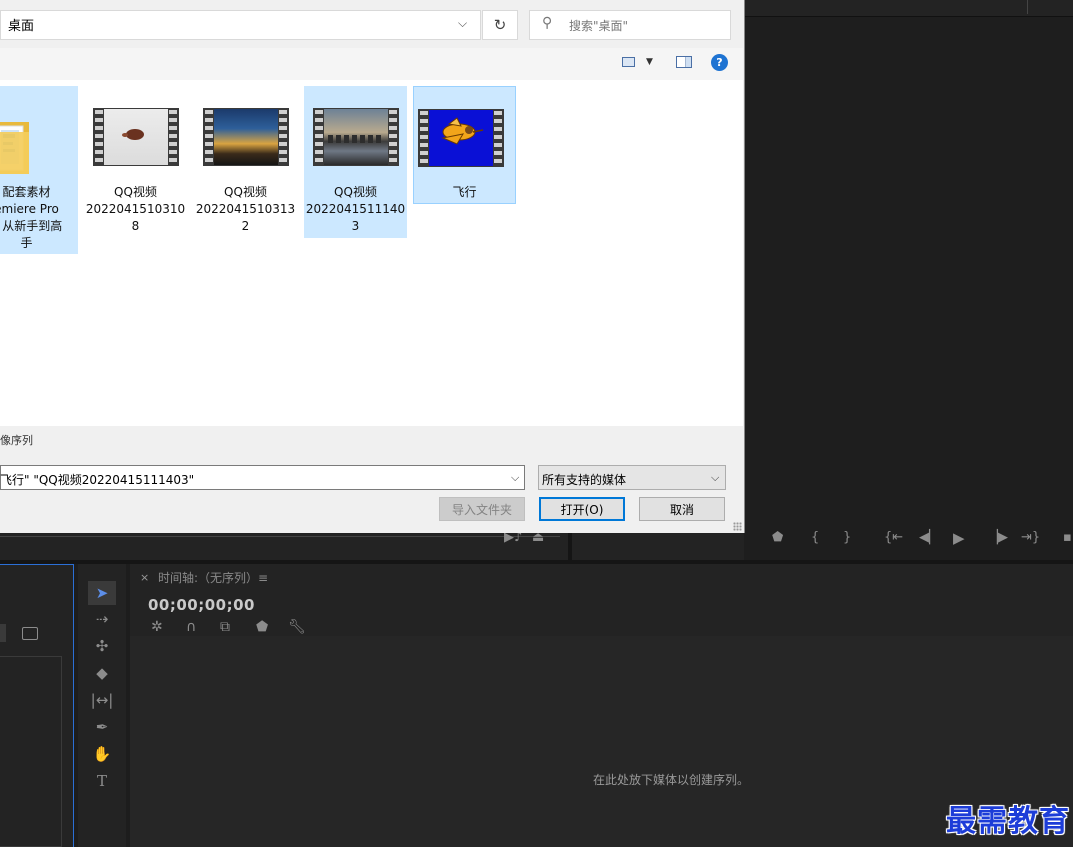 The image size is (1073, 847). Describe the element at coordinates (959, 538) in the screenshot. I see `play-icon: ▶` at that location.